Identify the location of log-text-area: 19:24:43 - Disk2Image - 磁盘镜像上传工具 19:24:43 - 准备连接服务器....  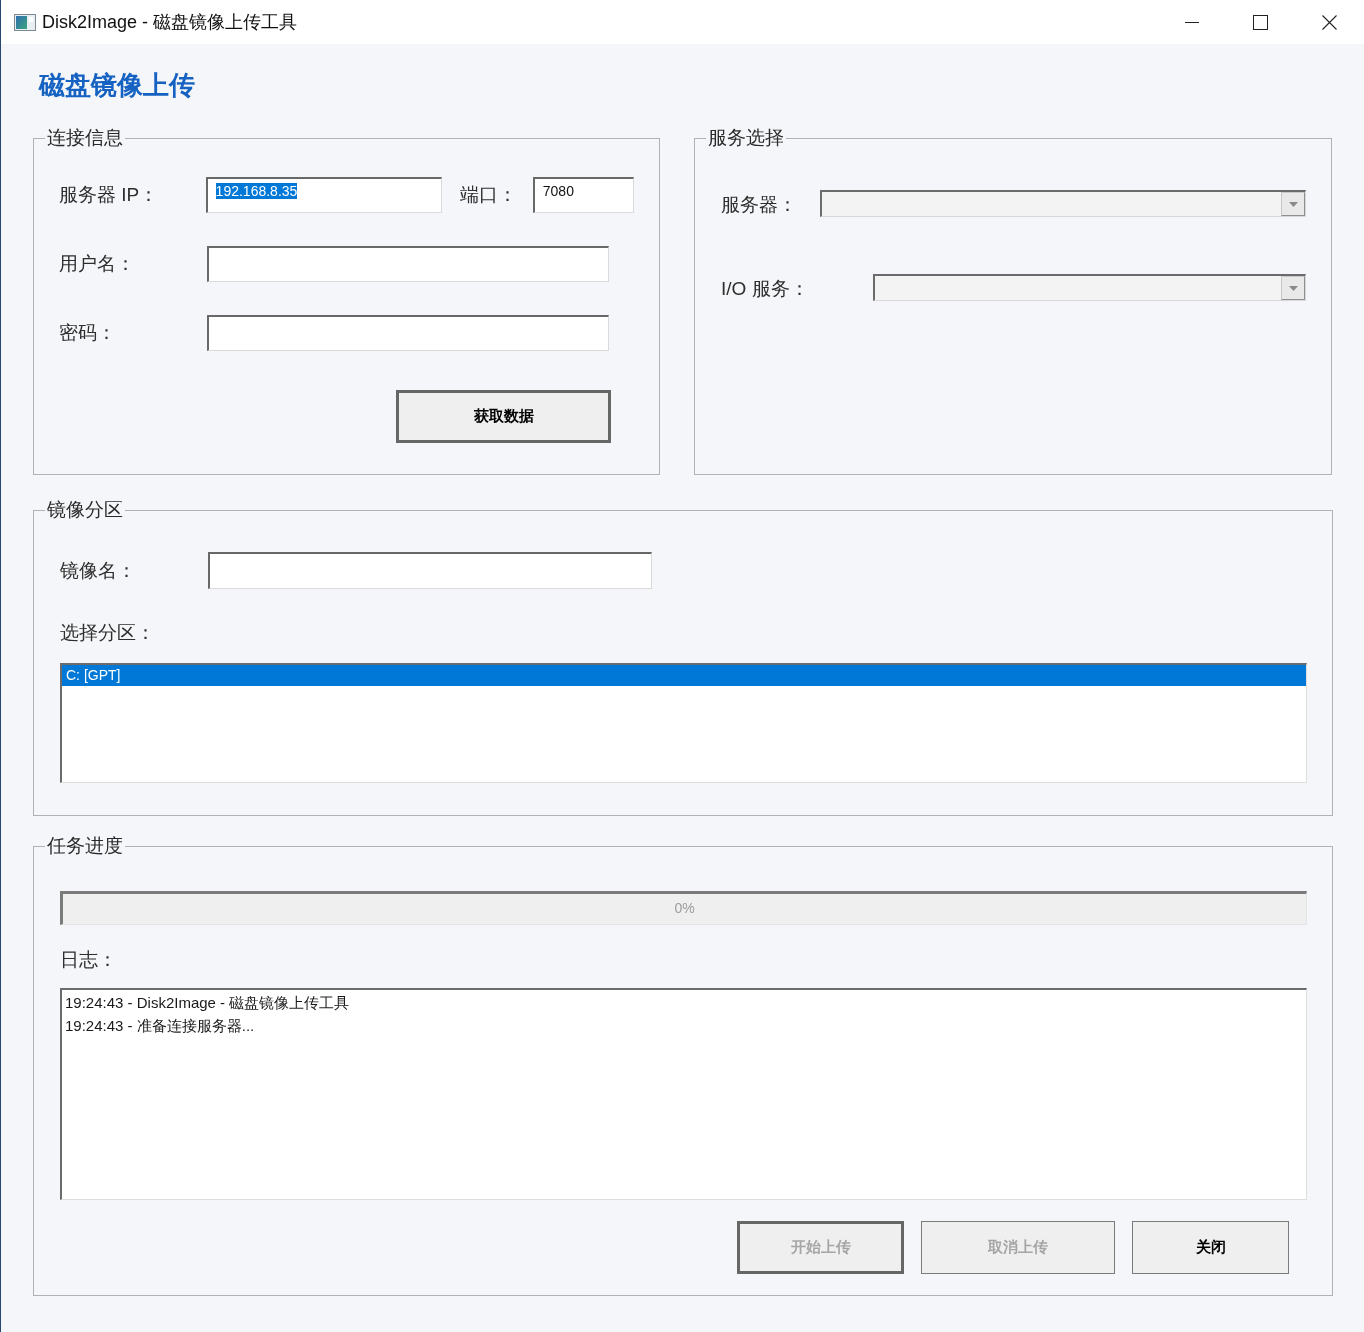
(683, 1094).